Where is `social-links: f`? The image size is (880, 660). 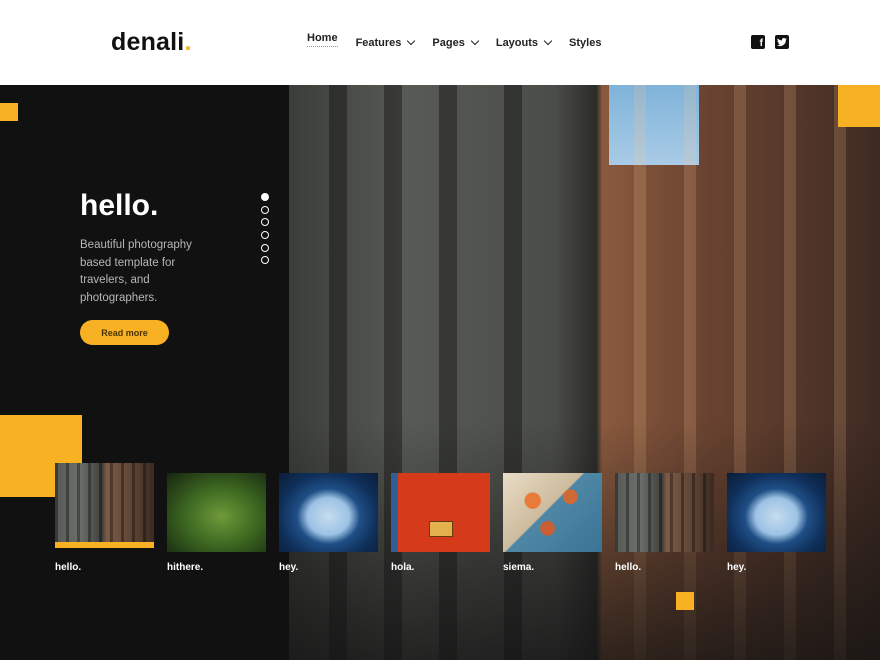
social-links: f is located at coordinates (770, 42).